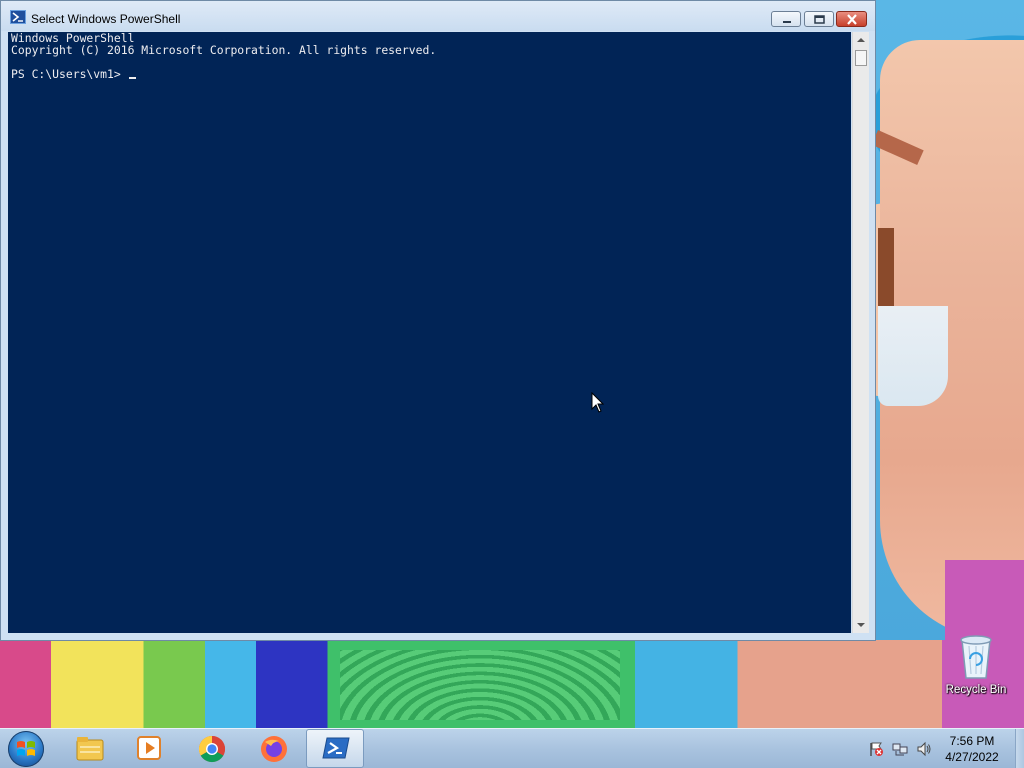 The height and width of the screenshot is (768, 1024). Describe the element at coordinates (900, 749) in the screenshot. I see `network-icon` at that location.